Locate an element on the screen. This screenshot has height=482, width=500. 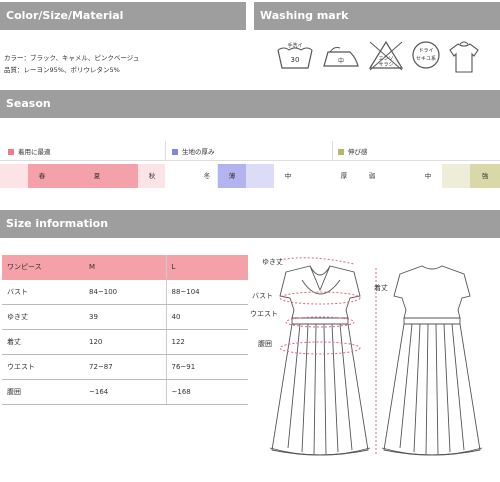
hip-mark is located at coordinates (320, 348).